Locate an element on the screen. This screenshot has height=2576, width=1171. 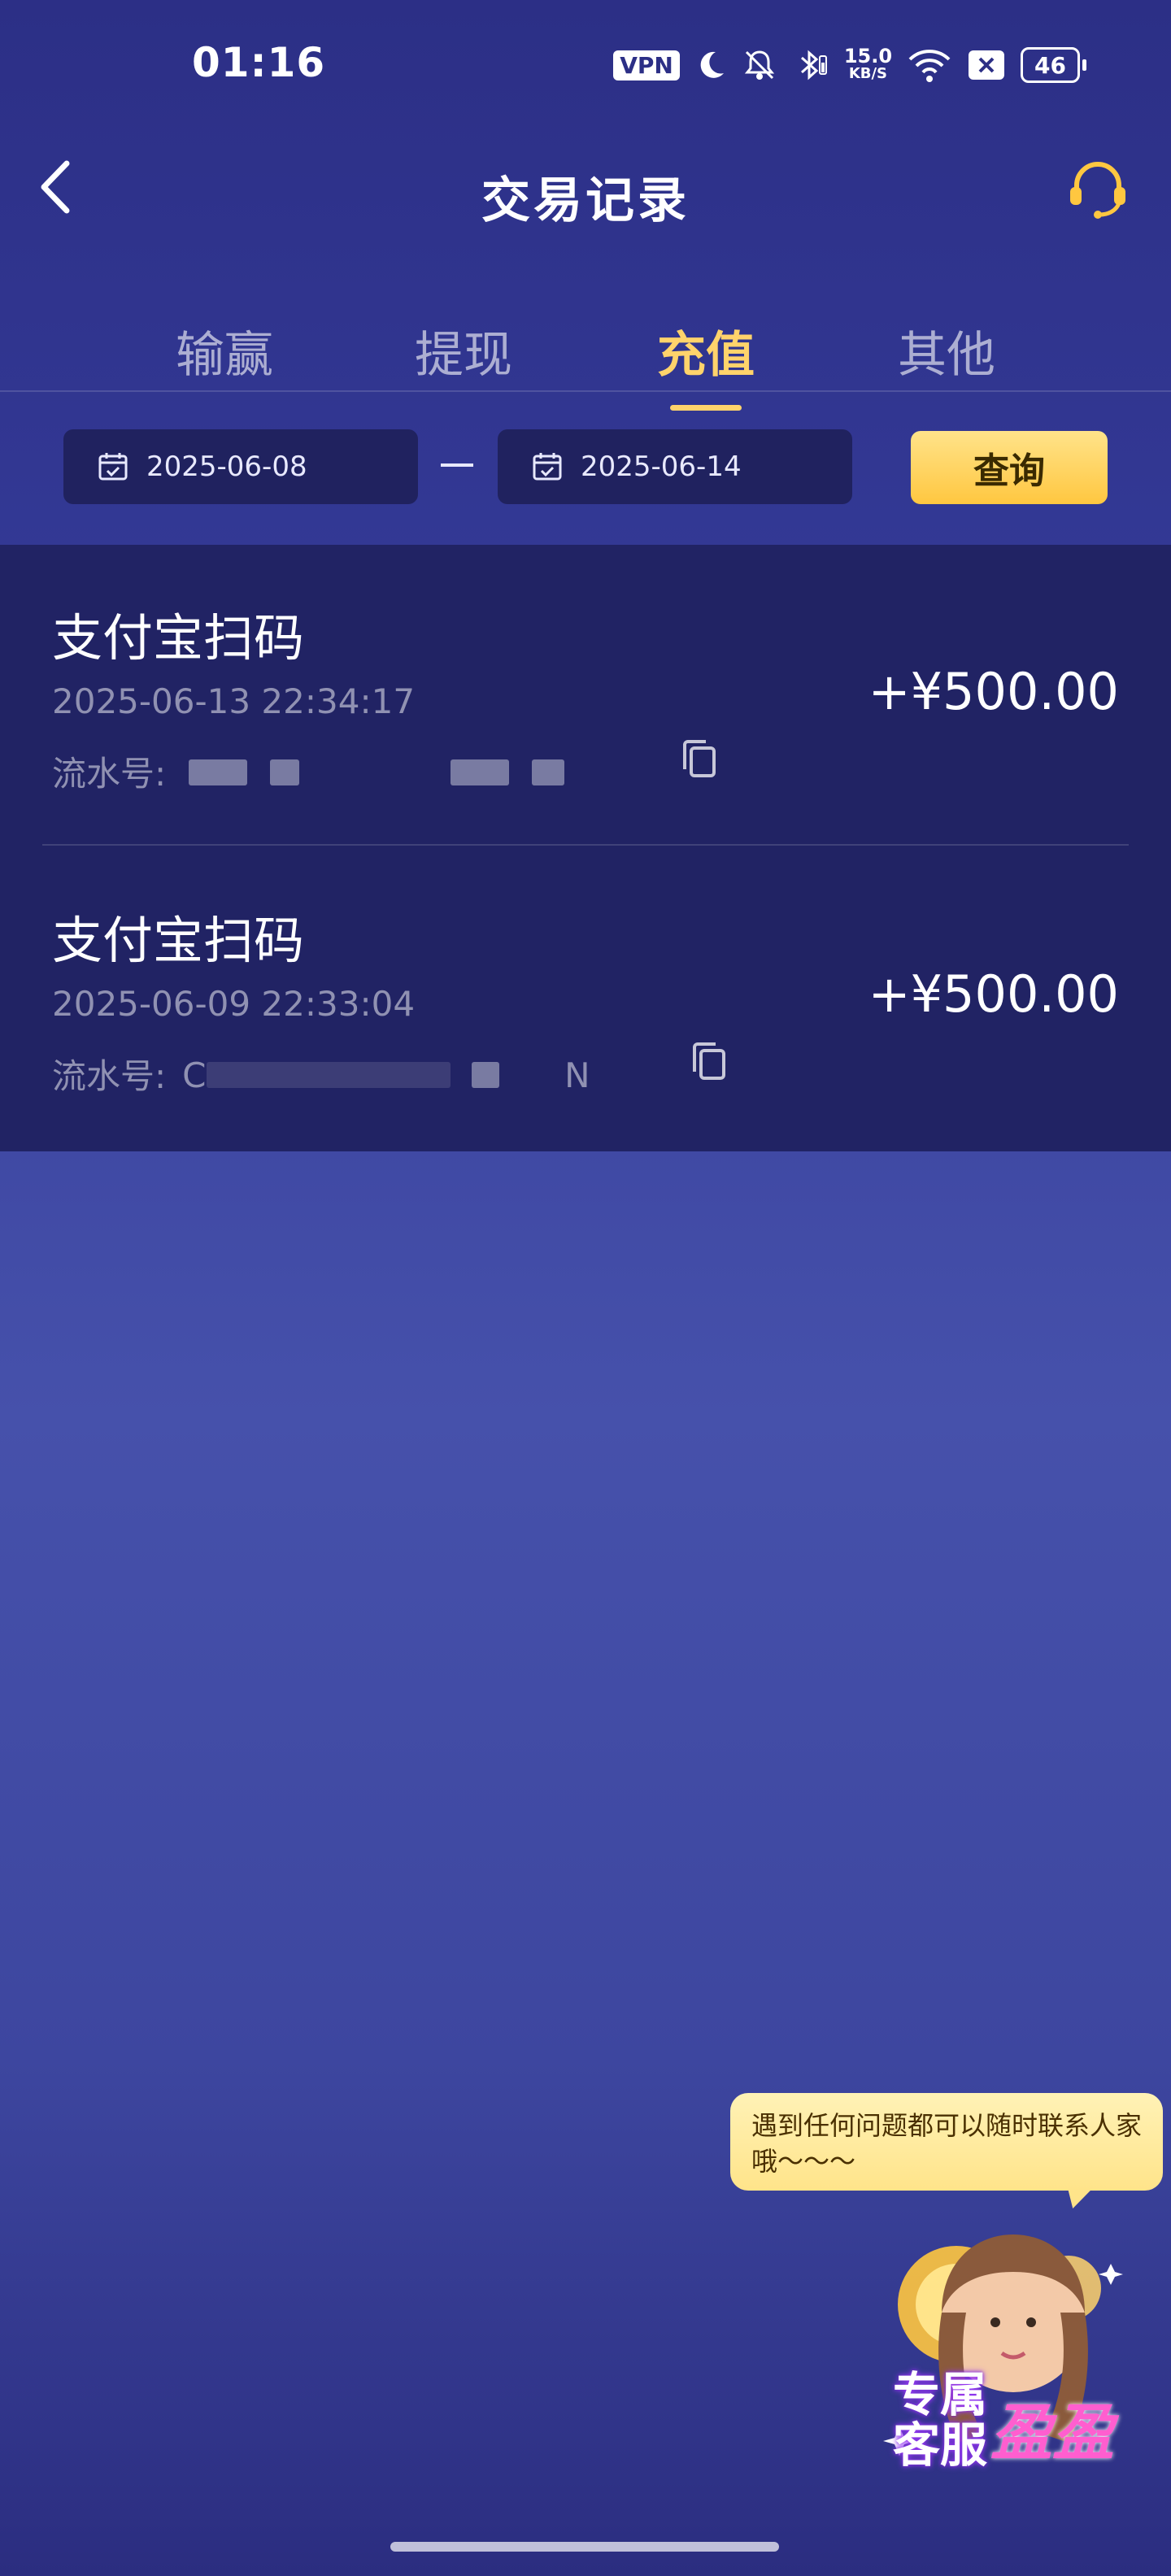
transaction-type-tabs: 输赢 提现 充值 其他 is located at coordinates (585, 360).